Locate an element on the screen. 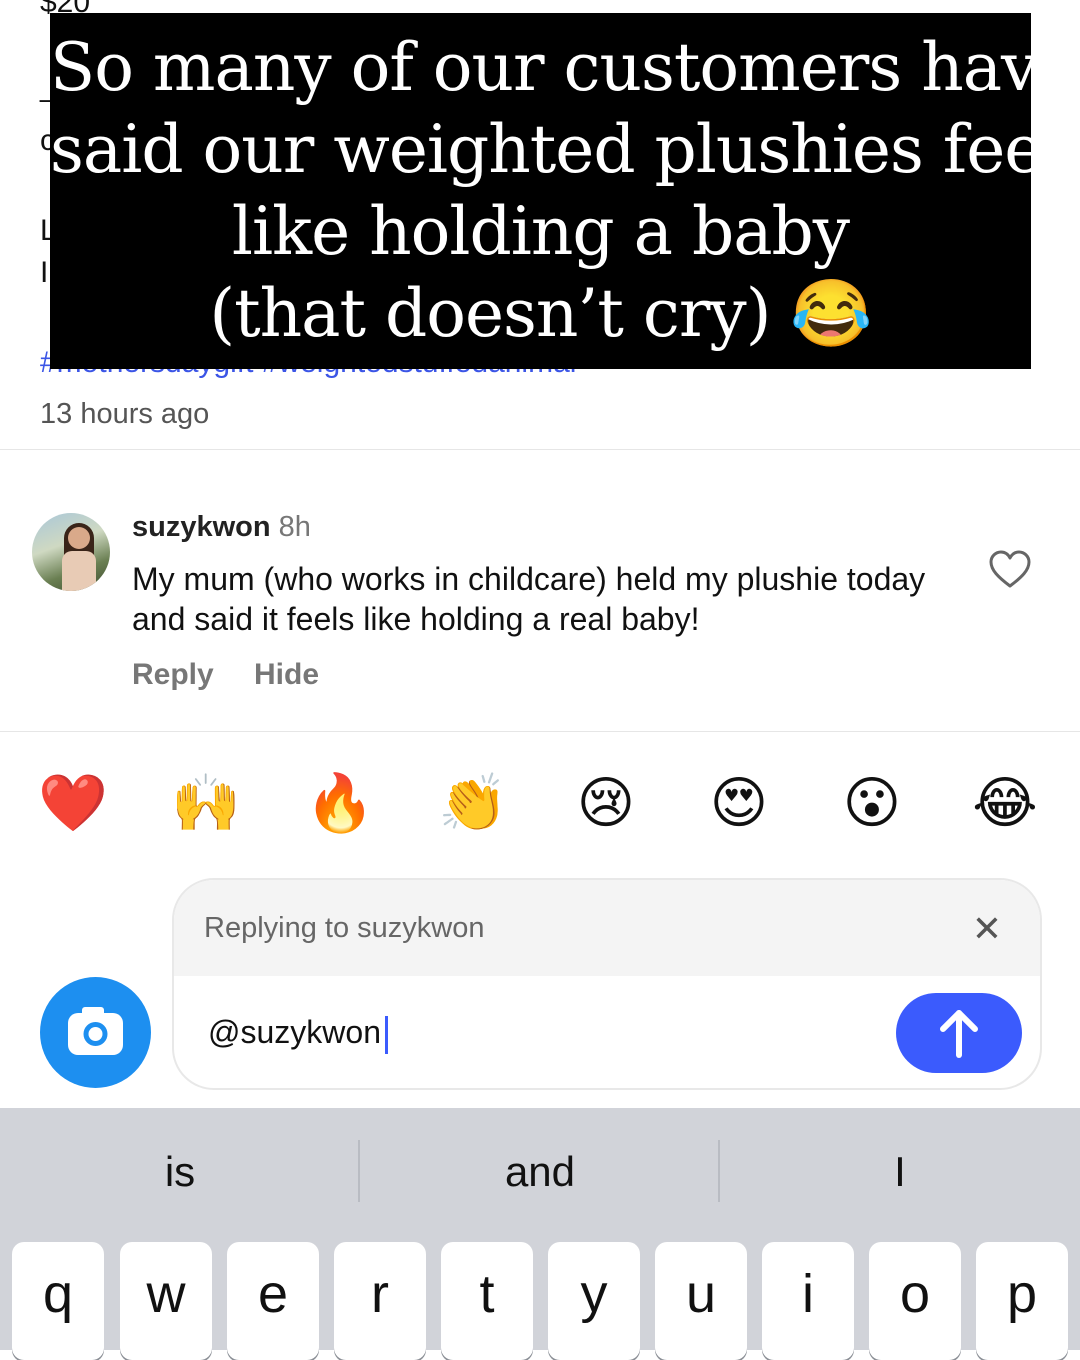 The height and width of the screenshot is (1360, 1080). camera-icon is located at coordinates (95, 1031).